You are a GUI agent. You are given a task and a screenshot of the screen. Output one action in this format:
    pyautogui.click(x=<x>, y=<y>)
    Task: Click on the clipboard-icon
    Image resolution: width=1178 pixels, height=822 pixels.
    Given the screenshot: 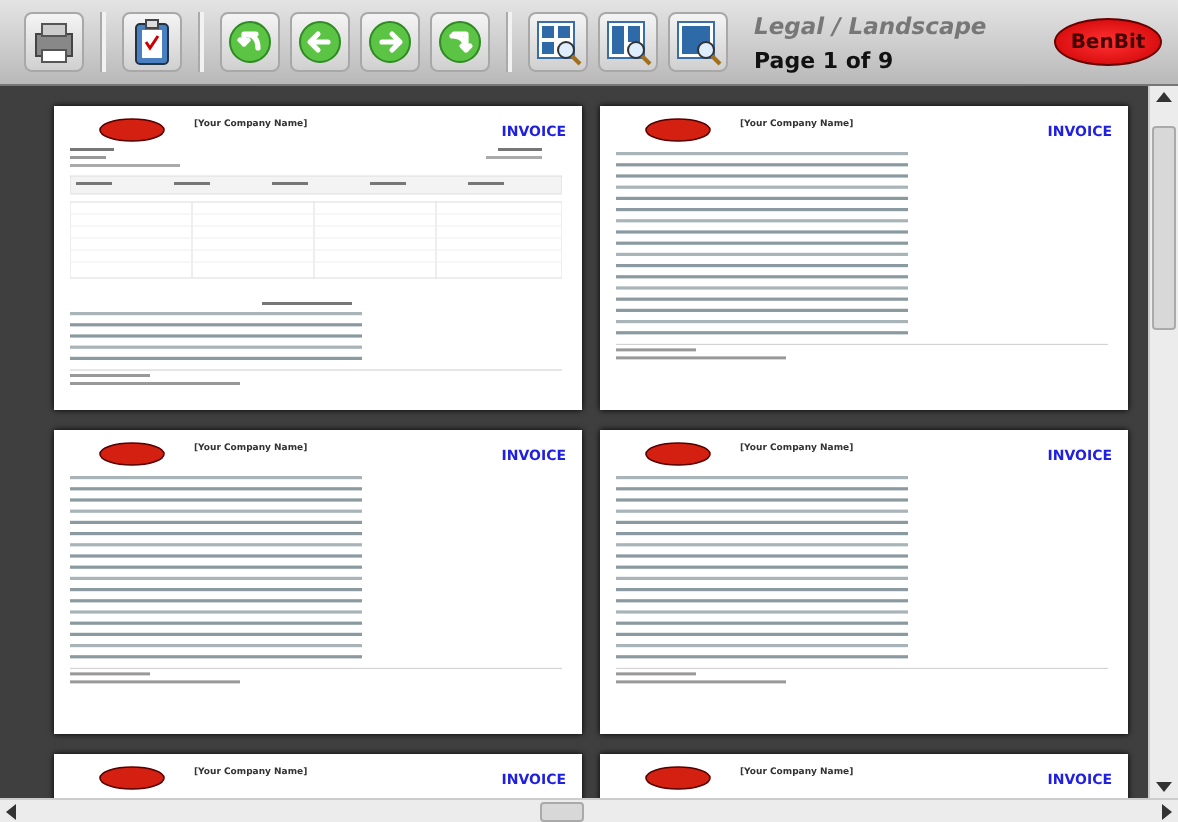 What is the action you would take?
    pyautogui.click(x=152, y=42)
    